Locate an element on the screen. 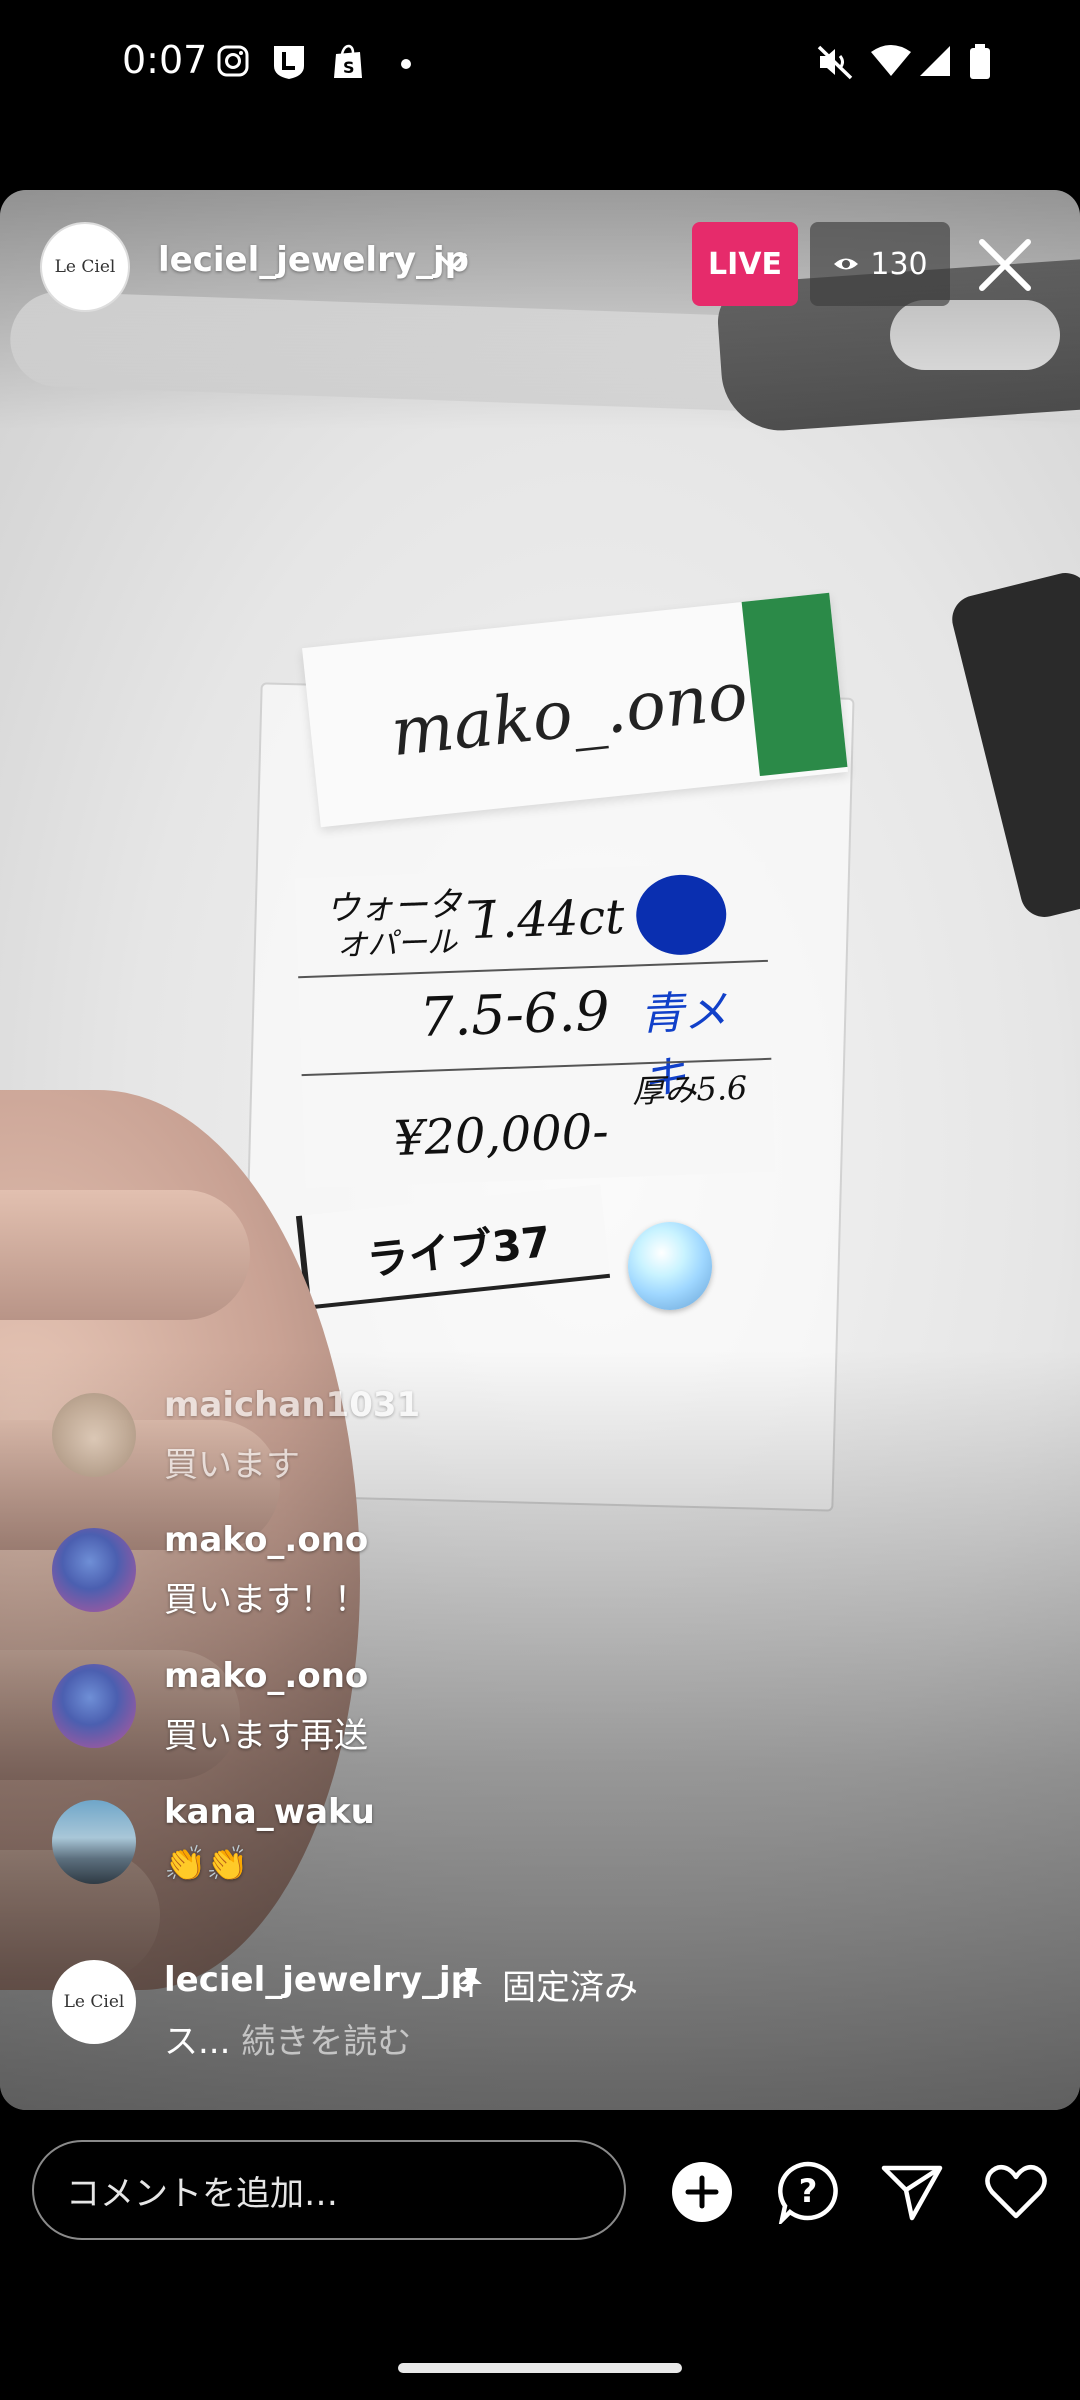  question-icon: ? is located at coordinates (808, 2192).